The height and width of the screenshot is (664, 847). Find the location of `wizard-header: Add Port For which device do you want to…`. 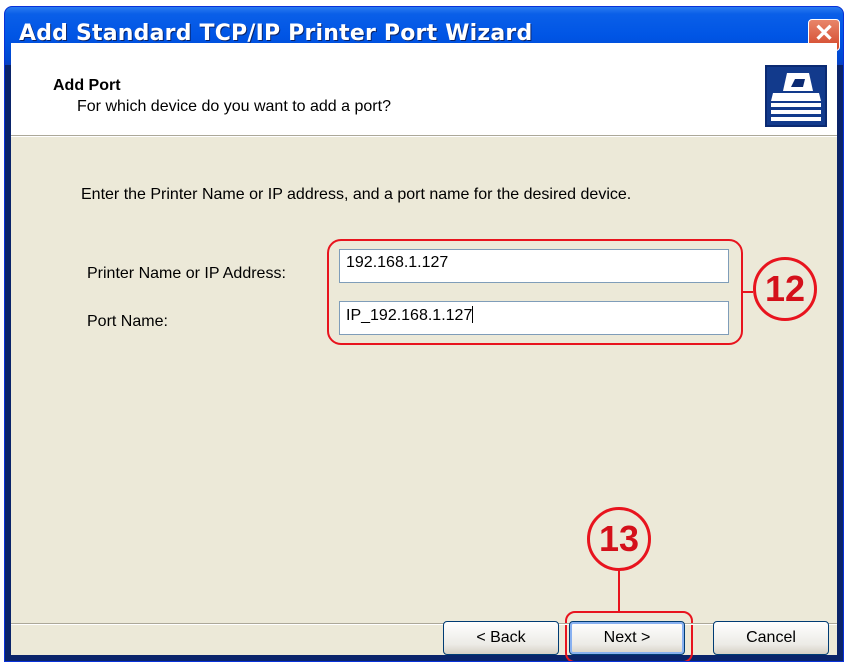

wizard-header: Add Port For which device do you want to… is located at coordinates (424, 89).